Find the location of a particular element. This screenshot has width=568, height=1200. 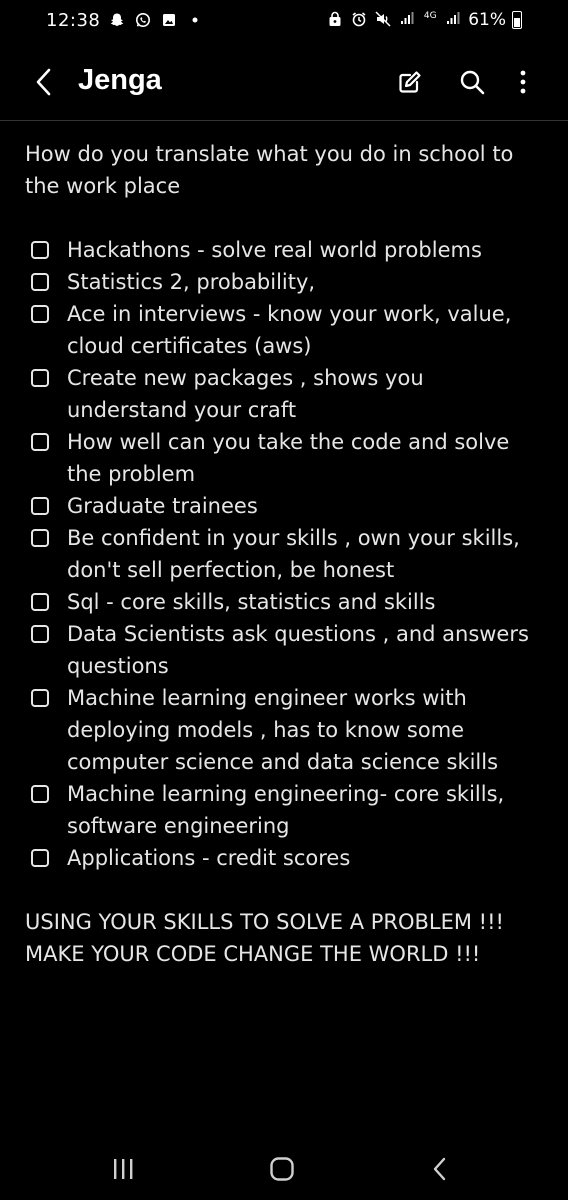

closing-line: USING YOUR SKILLS TO SOLVE A PROBLEM !!! is located at coordinates (264, 922).